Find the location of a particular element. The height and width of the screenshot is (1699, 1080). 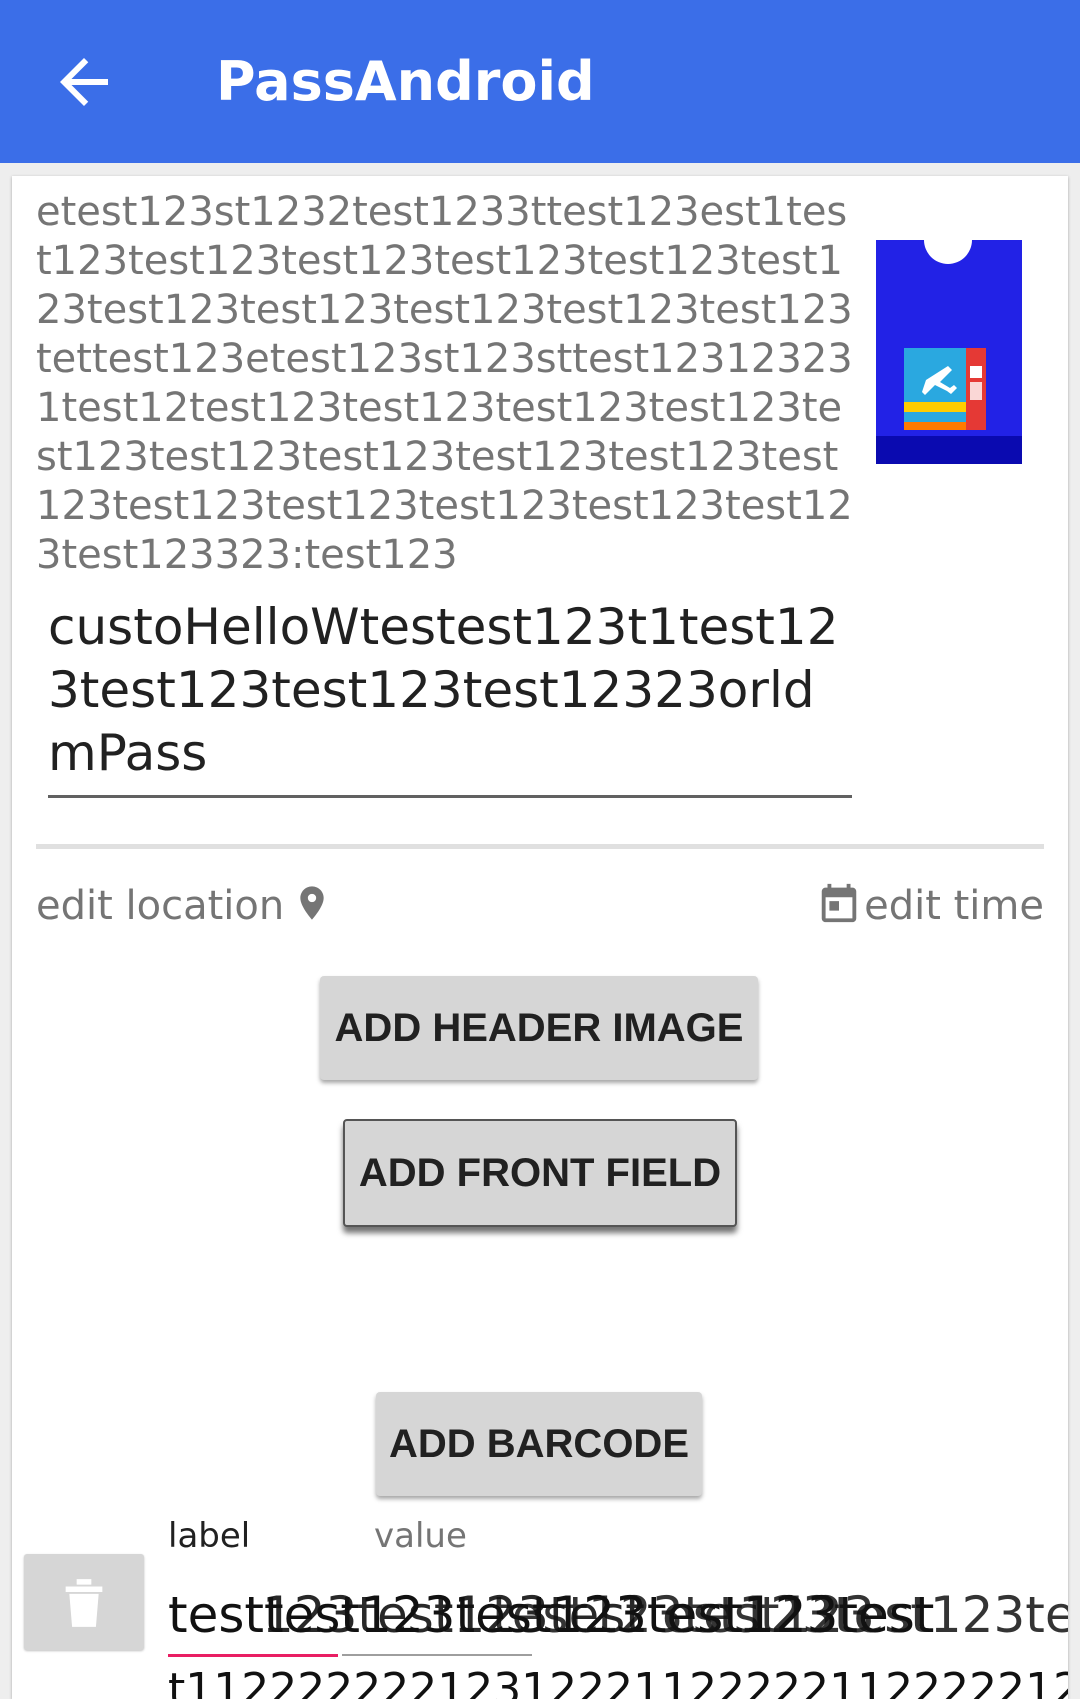

boarding-pass-icon is located at coordinates (949, 352).